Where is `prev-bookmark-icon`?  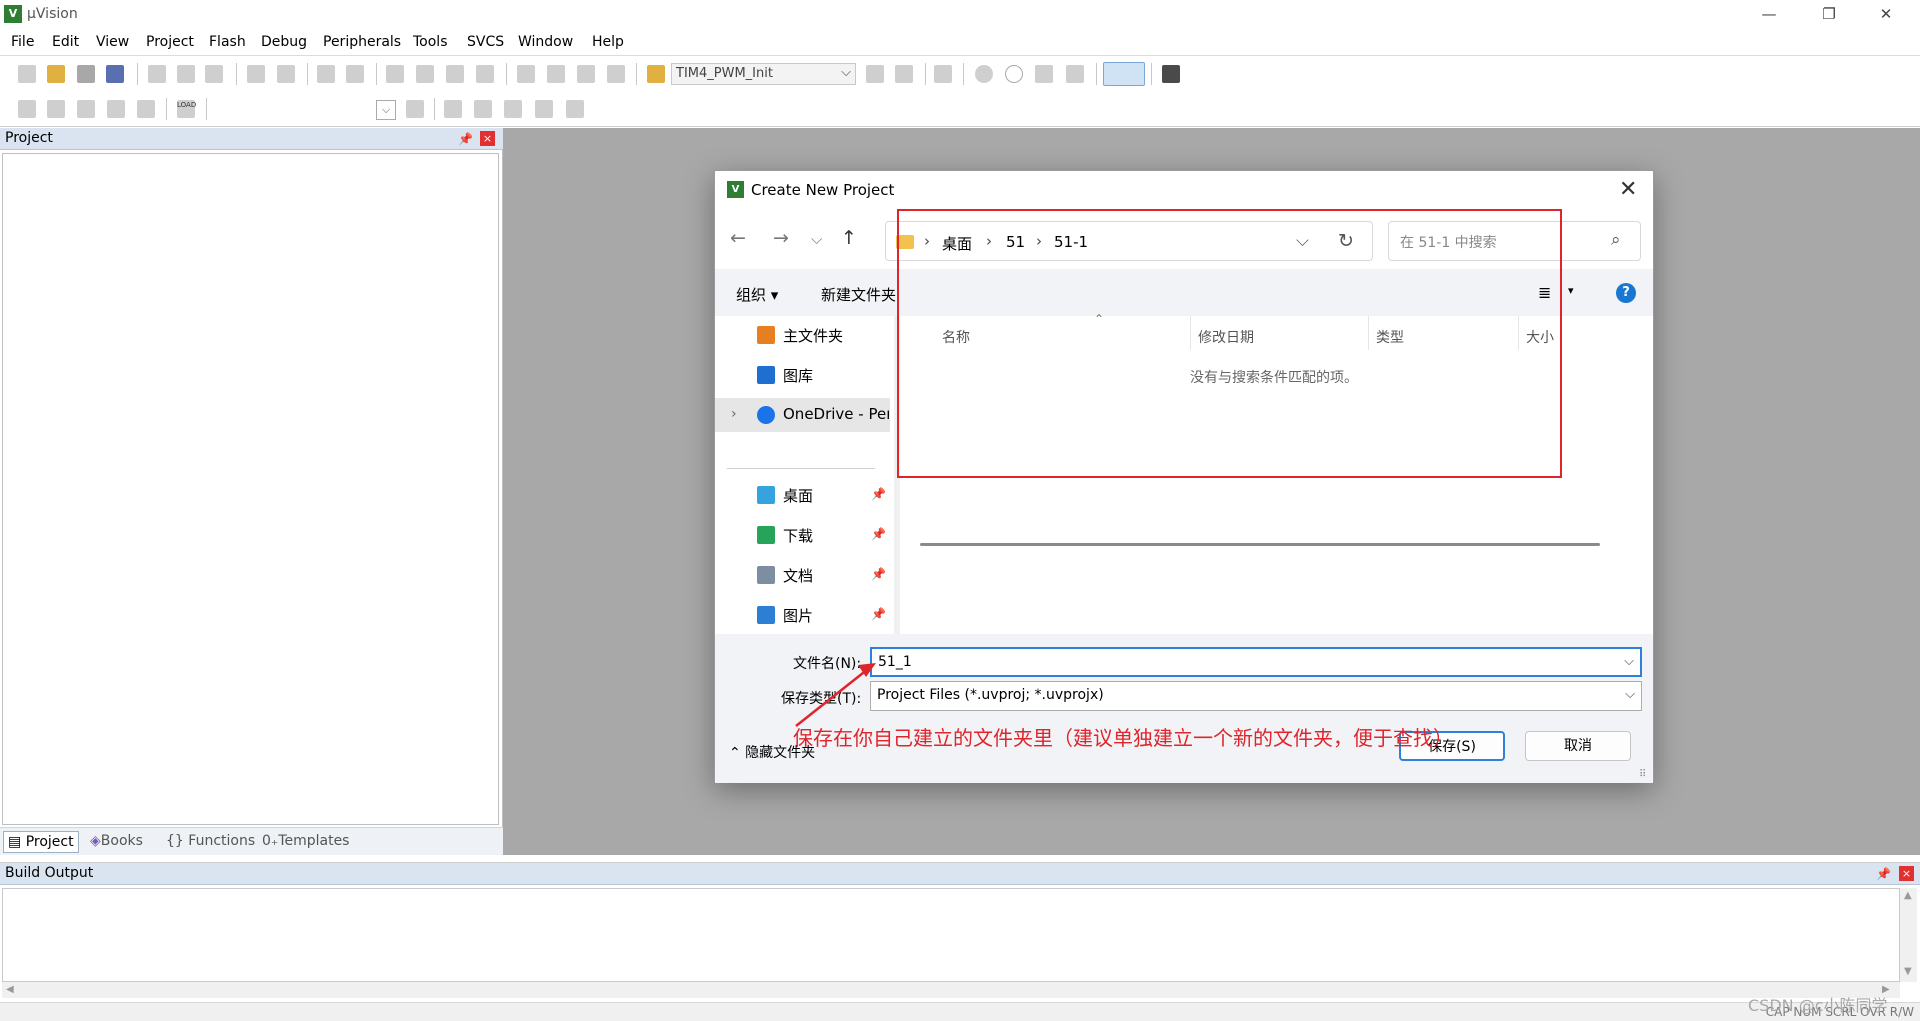 prev-bookmark-icon is located at coordinates (425, 74).